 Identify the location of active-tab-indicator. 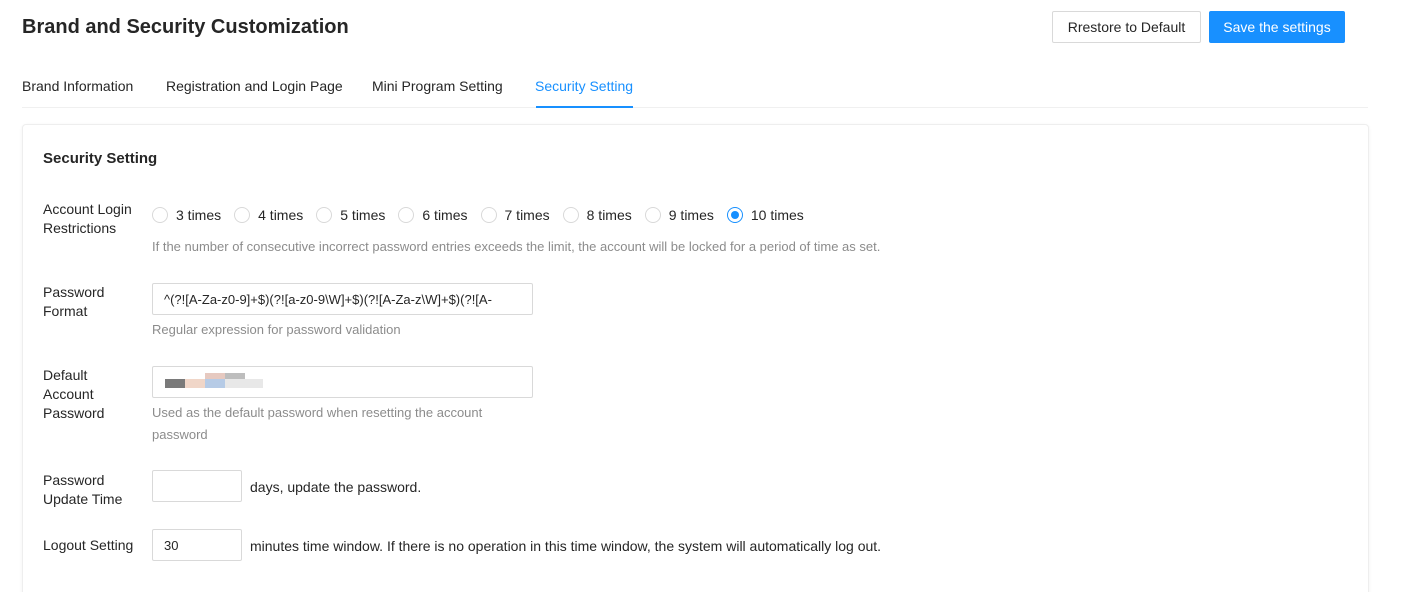
(584, 107).